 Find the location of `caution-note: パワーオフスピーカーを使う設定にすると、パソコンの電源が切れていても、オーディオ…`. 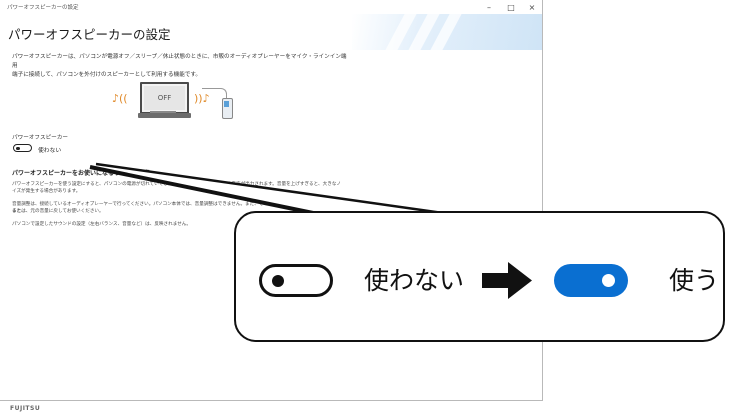

caution-note: パワーオフスピーカーを使う設定にすると、パソコンの電源が切れていても、オーディオ… is located at coordinates (177, 188).